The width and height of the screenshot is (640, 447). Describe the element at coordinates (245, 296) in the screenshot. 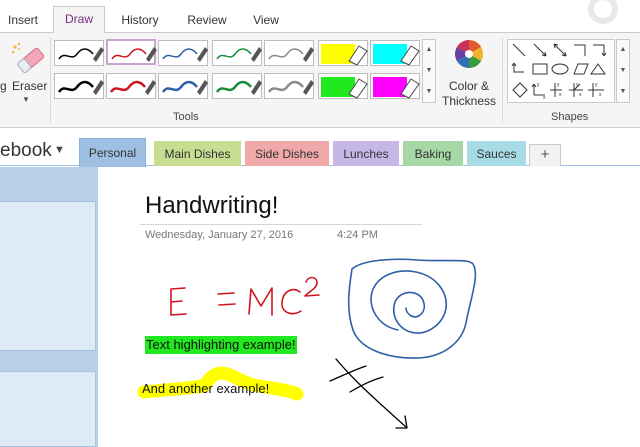

I see `formula-ink` at that location.